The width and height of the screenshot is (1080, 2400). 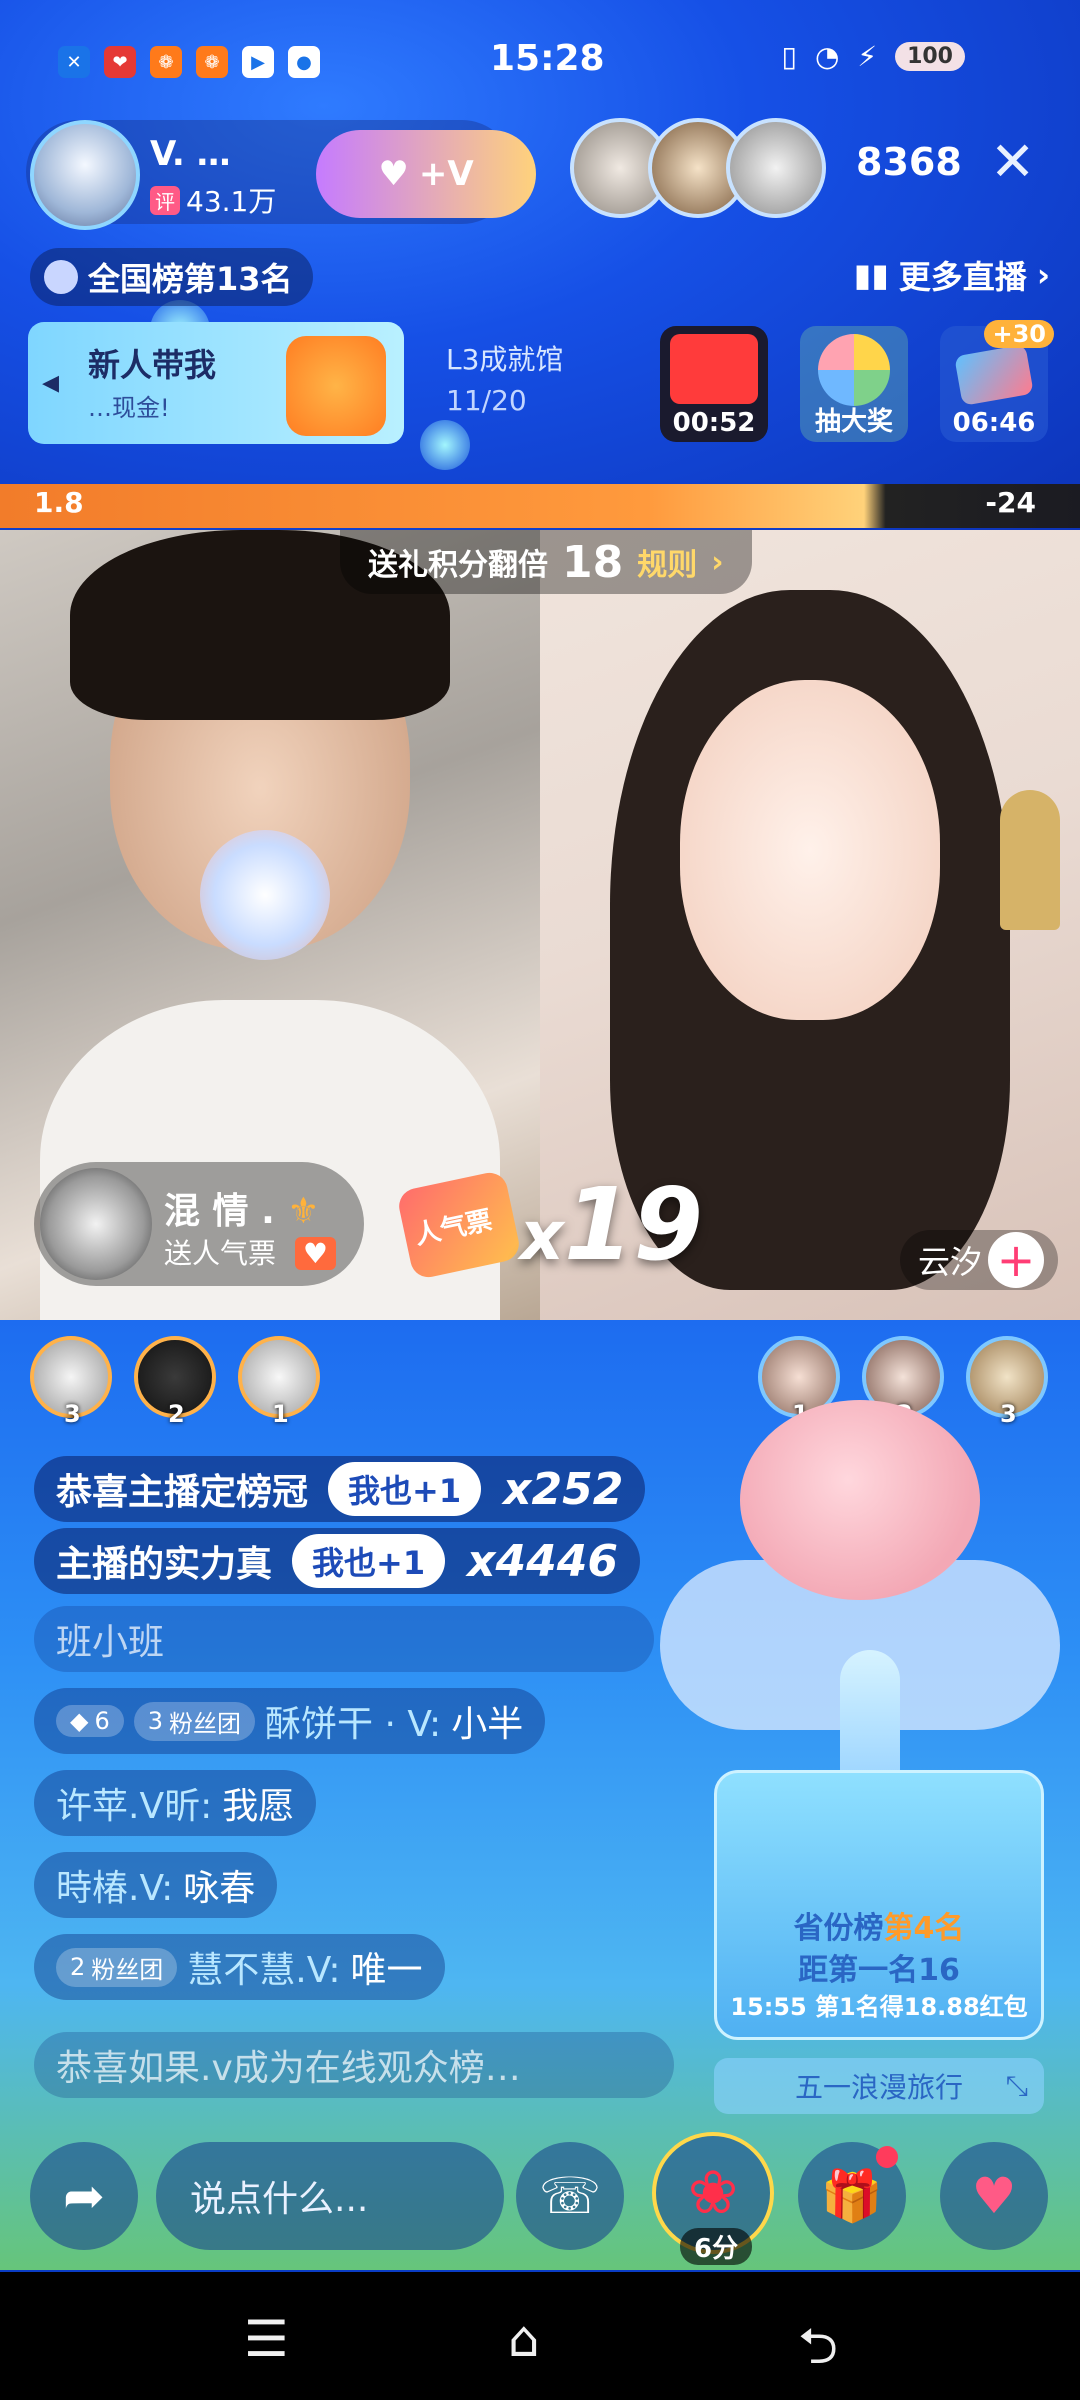 What do you see at coordinates (487, 1724) in the screenshot?
I see `chat-text: 小半` at bounding box center [487, 1724].